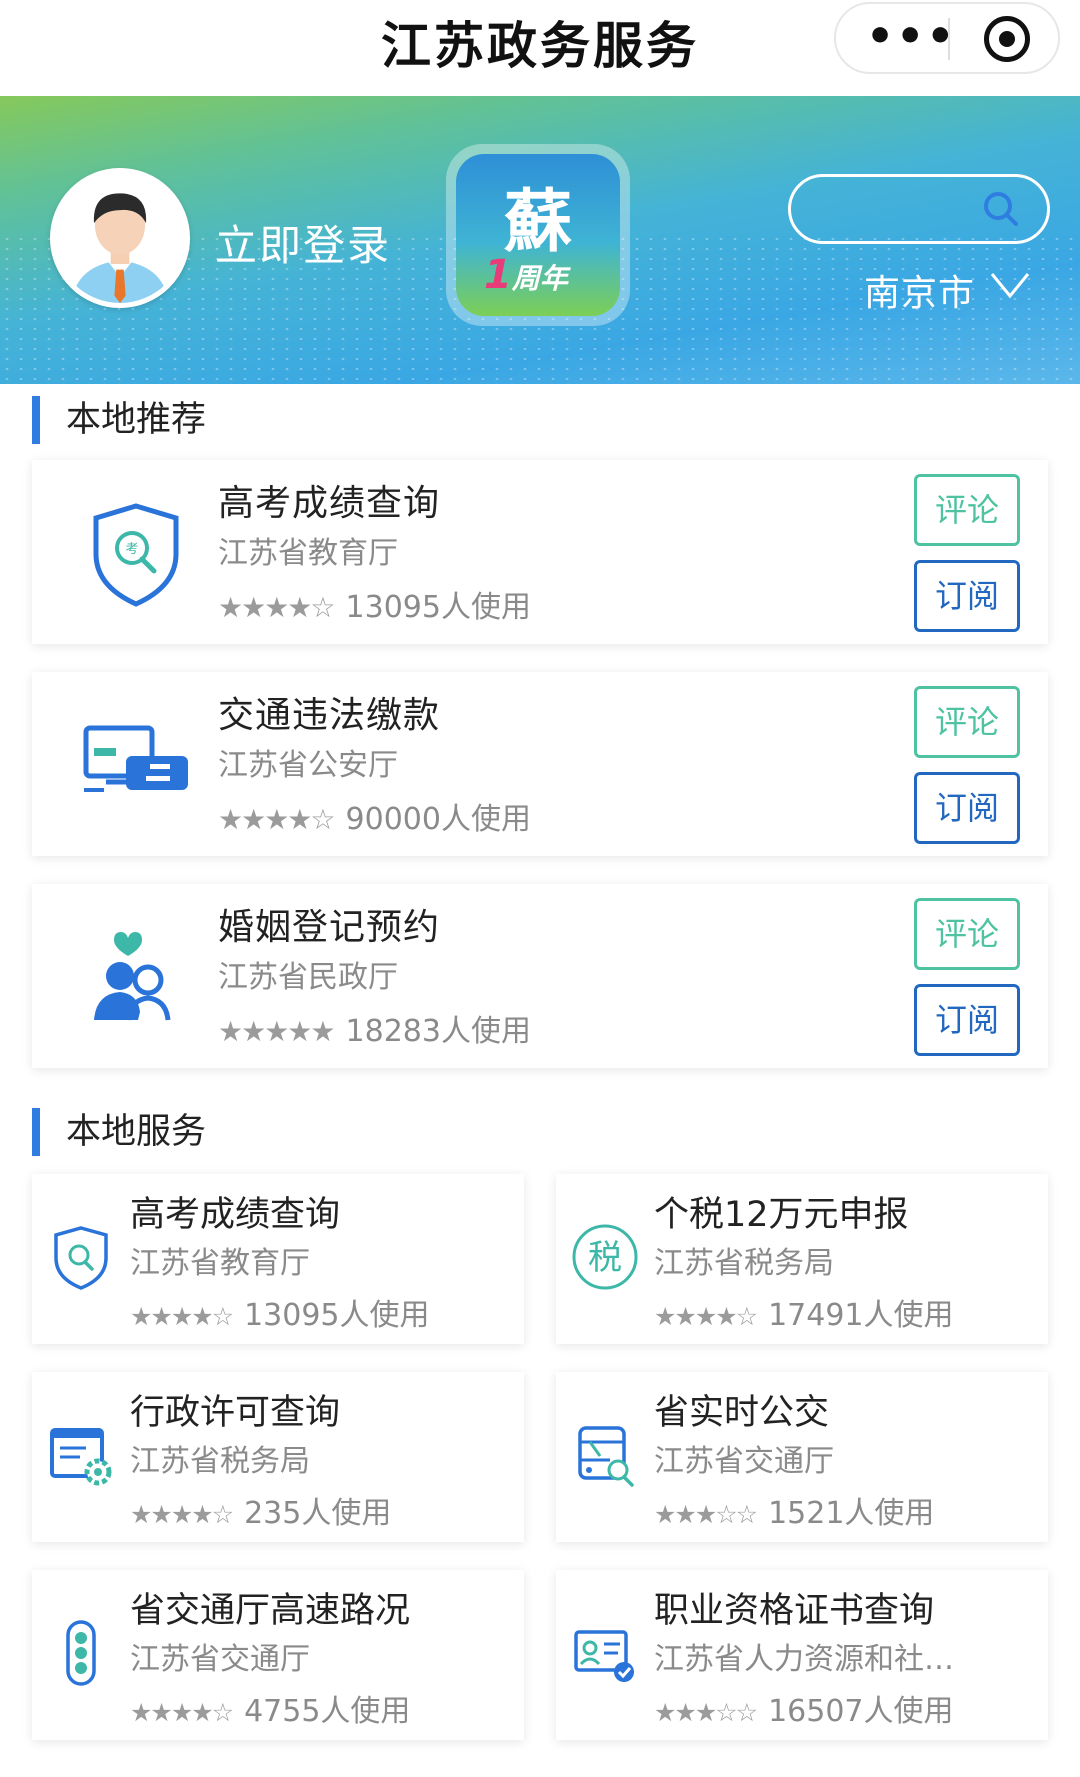  What do you see at coordinates (308, 765) in the screenshot?
I see `service-dept: 江苏省公安厅` at bounding box center [308, 765].